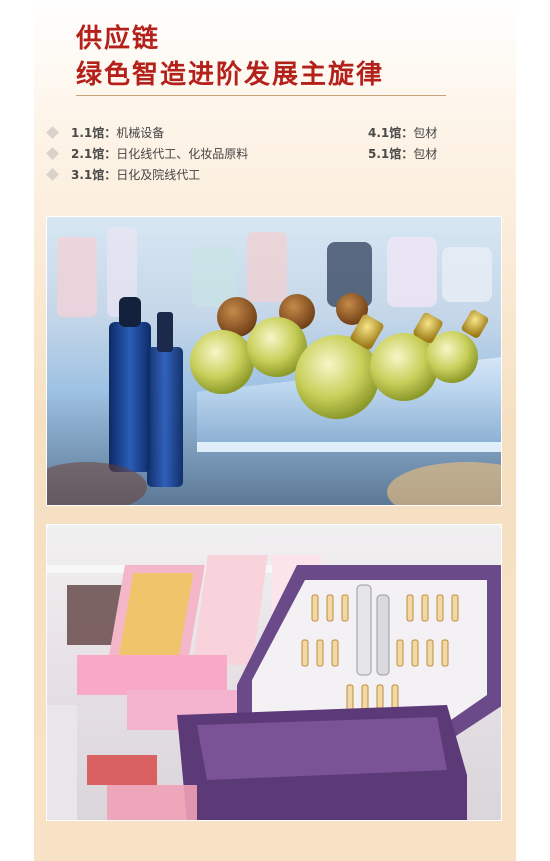 The width and height of the screenshot is (550, 861). I want to click on hall-code: 3.1馆, so click(88, 174).